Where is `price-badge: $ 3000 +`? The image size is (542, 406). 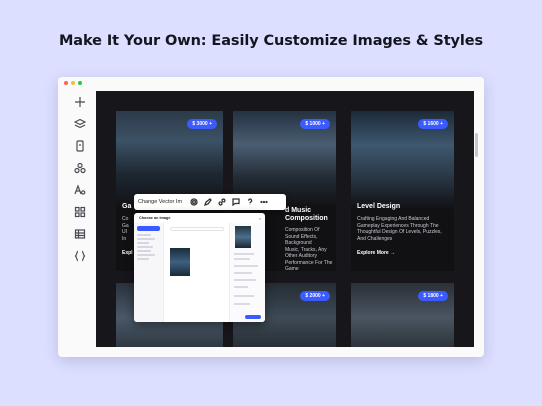 price-badge: $ 3000 + is located at coordinates (202, 124).